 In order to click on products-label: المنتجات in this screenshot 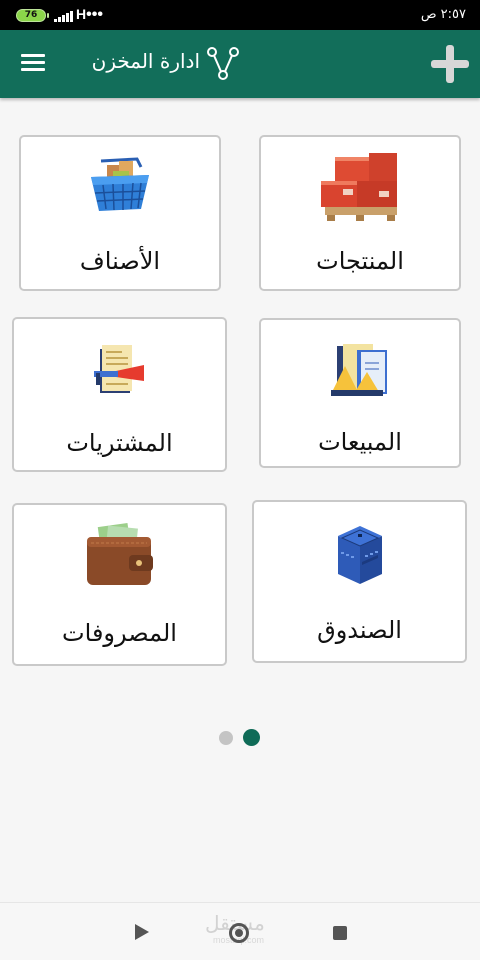, I will do `click(360, 261)`.